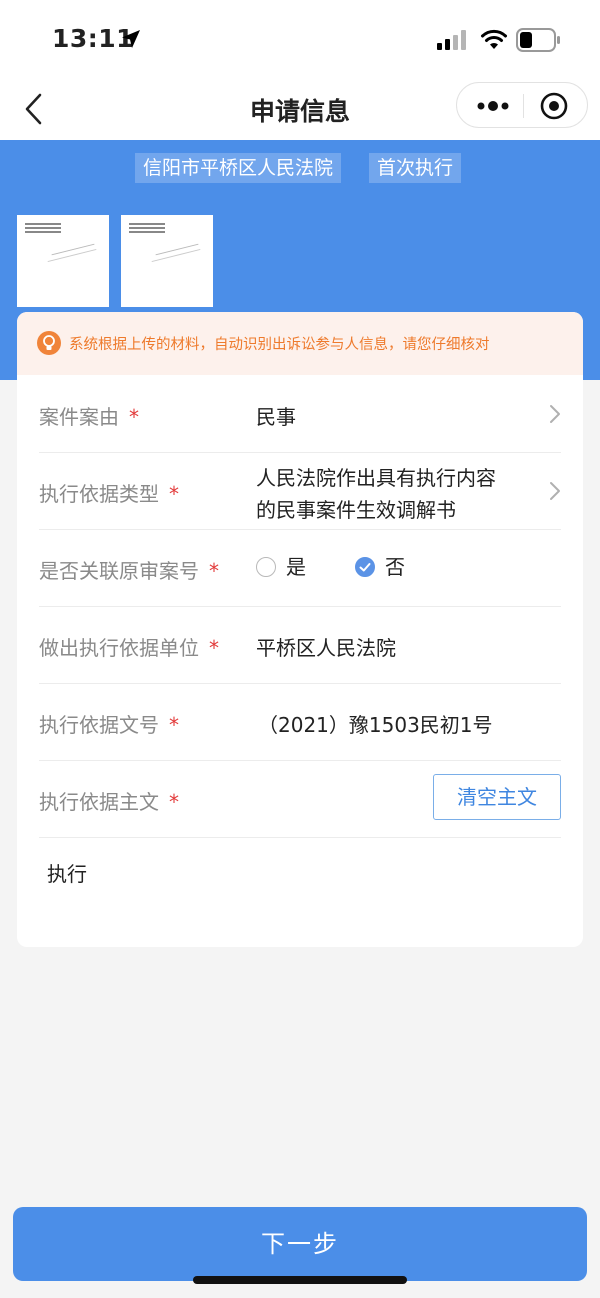  I want to click on execution-type-tag: 首次执行, so click(415, 168).